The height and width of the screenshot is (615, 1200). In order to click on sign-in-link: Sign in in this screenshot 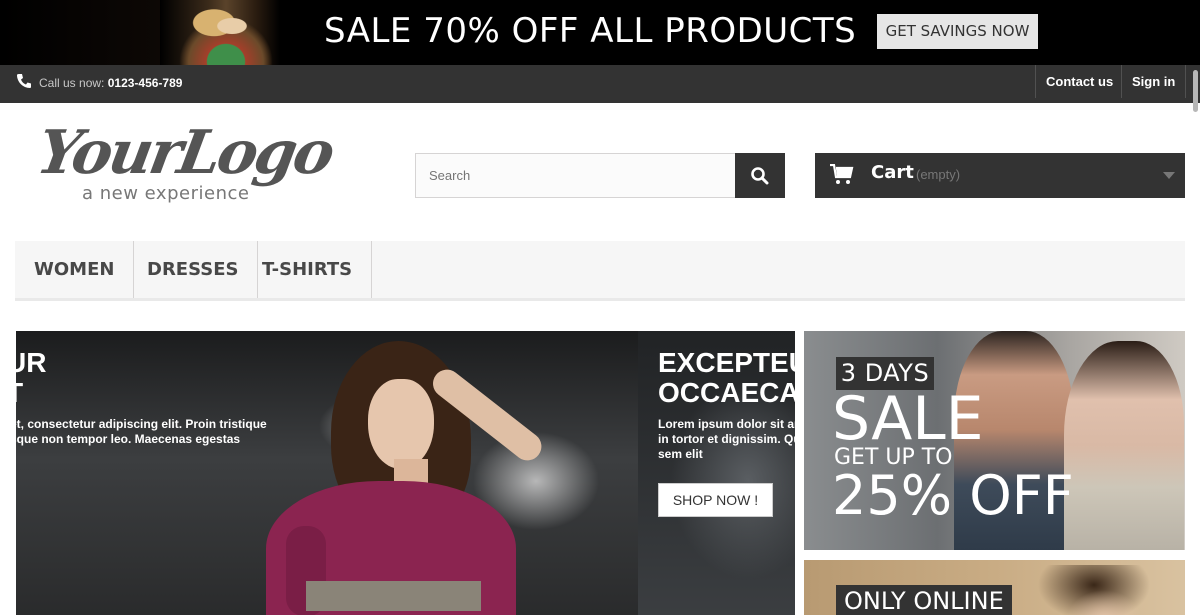, I will do `click(1154, 81)`.